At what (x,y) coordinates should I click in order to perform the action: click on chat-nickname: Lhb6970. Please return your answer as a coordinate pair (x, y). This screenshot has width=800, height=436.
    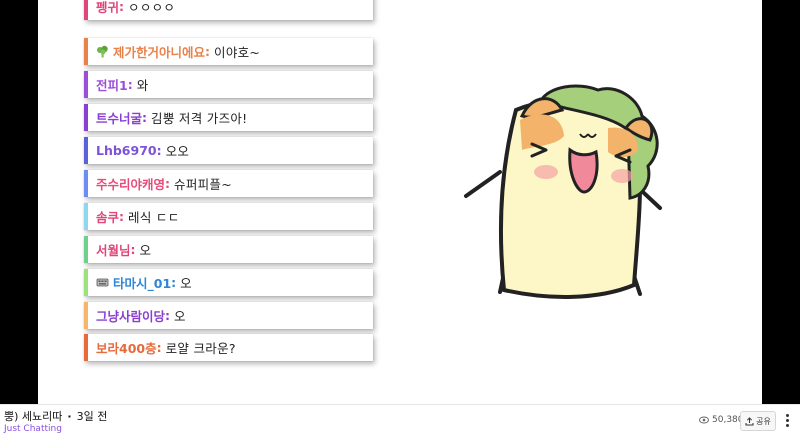
    Looking at the image, I should click on (126, 150).